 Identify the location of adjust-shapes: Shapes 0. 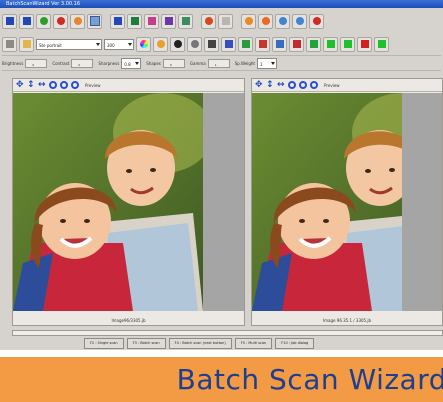
(165, 63).